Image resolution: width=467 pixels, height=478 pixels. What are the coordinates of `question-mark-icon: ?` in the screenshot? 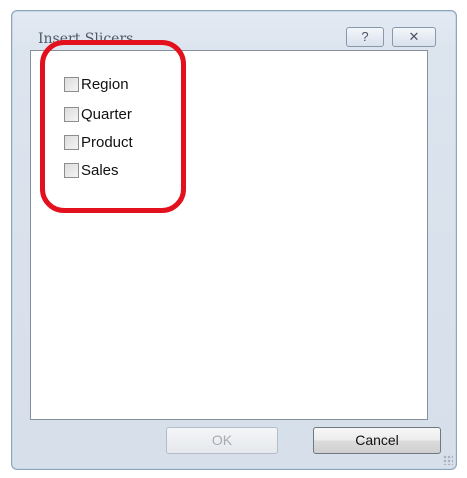 It's located at (365, 36).